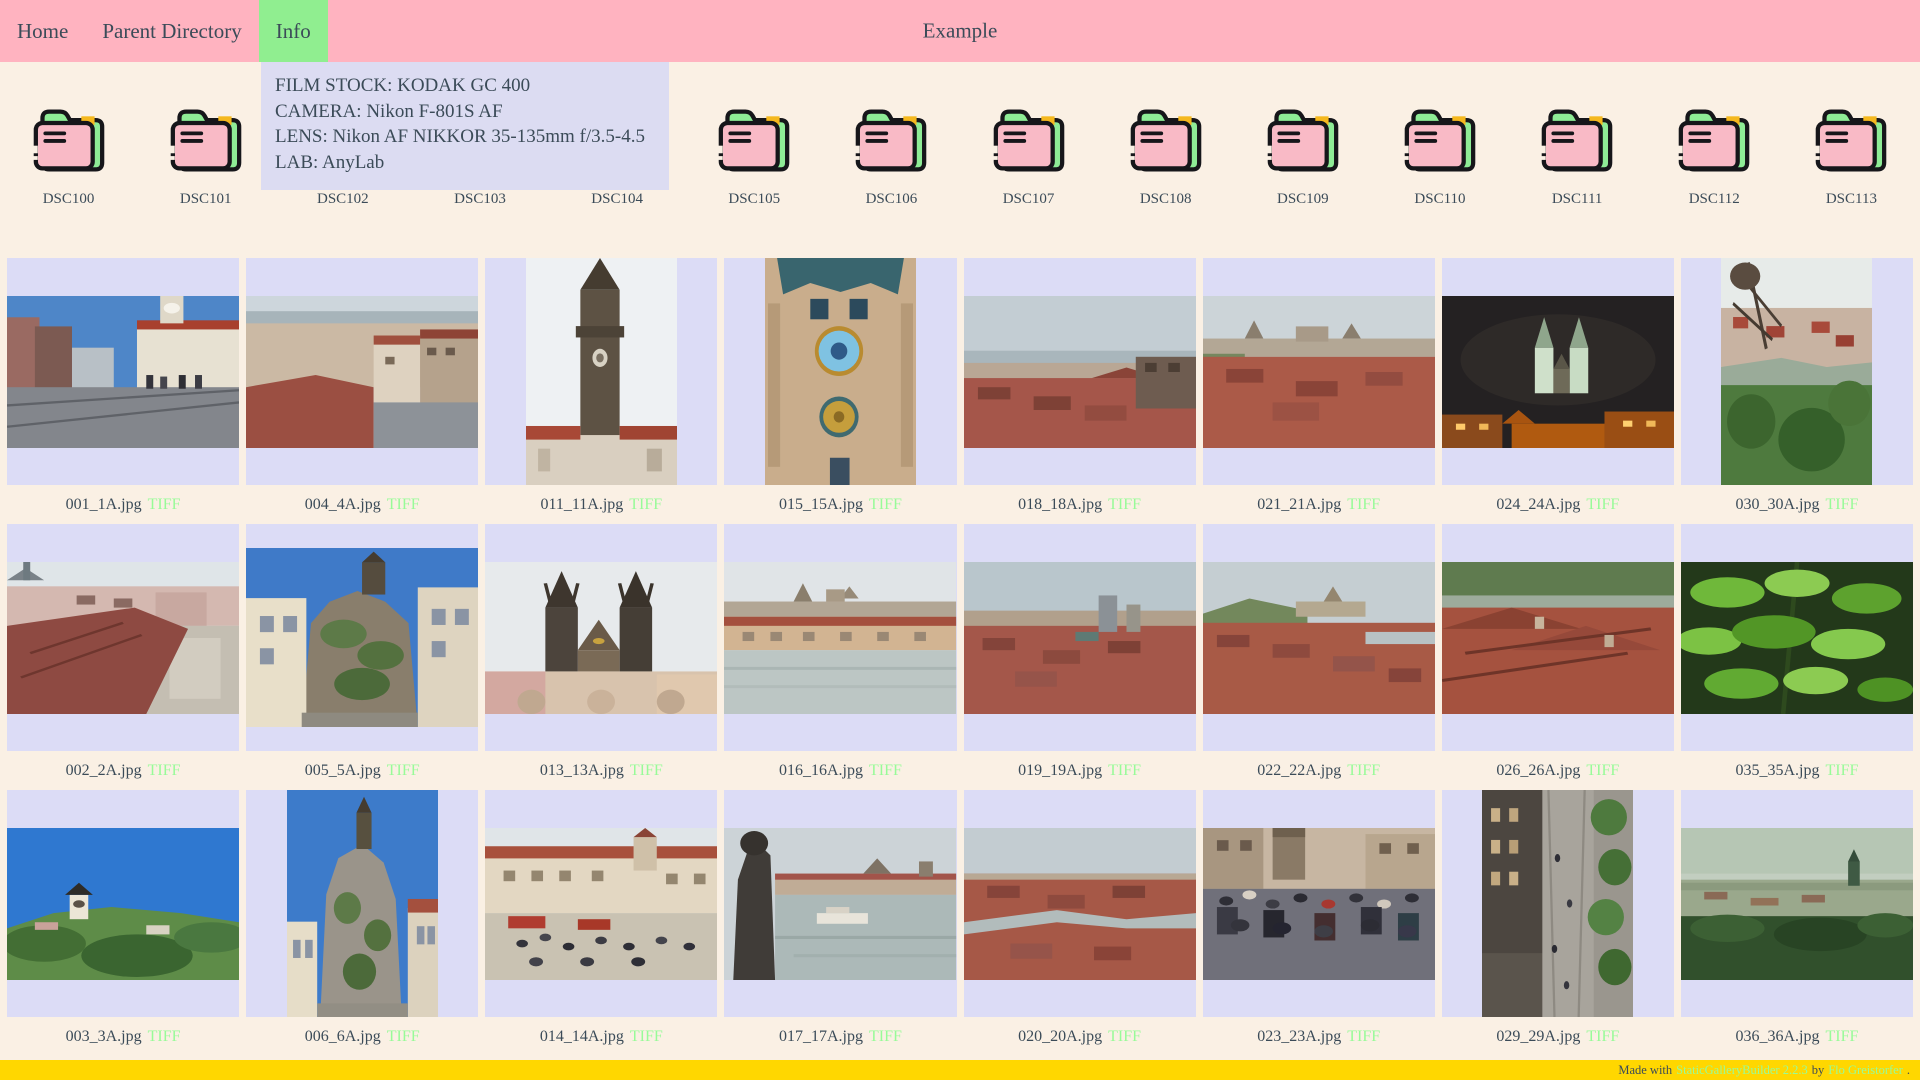 The width and height of the screenshot is (1920, 1080). What do you see at coordinates (1319, 1036) in the screenshot?
I see `photo-caption: 023_23A.jpg TIFF` at bounding box center [1319, 1036].